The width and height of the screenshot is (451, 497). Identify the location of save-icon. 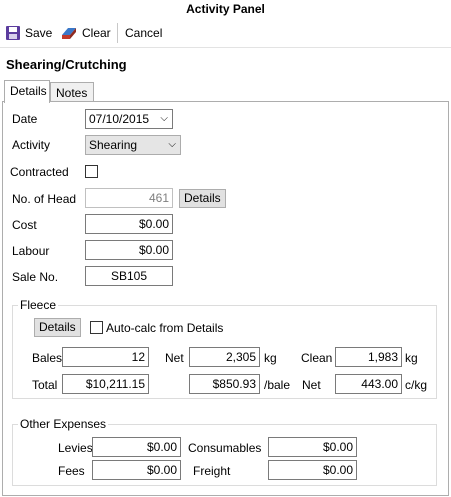
(13, 33).